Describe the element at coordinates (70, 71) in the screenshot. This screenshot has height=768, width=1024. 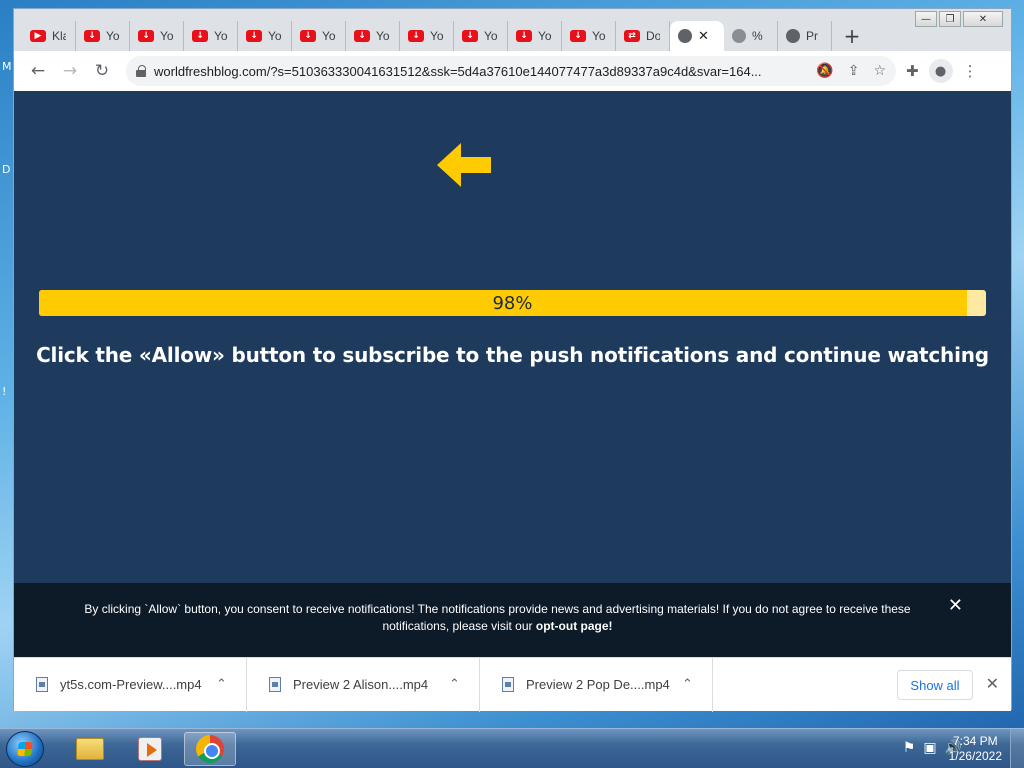
I see `forward-button: →` at that location.